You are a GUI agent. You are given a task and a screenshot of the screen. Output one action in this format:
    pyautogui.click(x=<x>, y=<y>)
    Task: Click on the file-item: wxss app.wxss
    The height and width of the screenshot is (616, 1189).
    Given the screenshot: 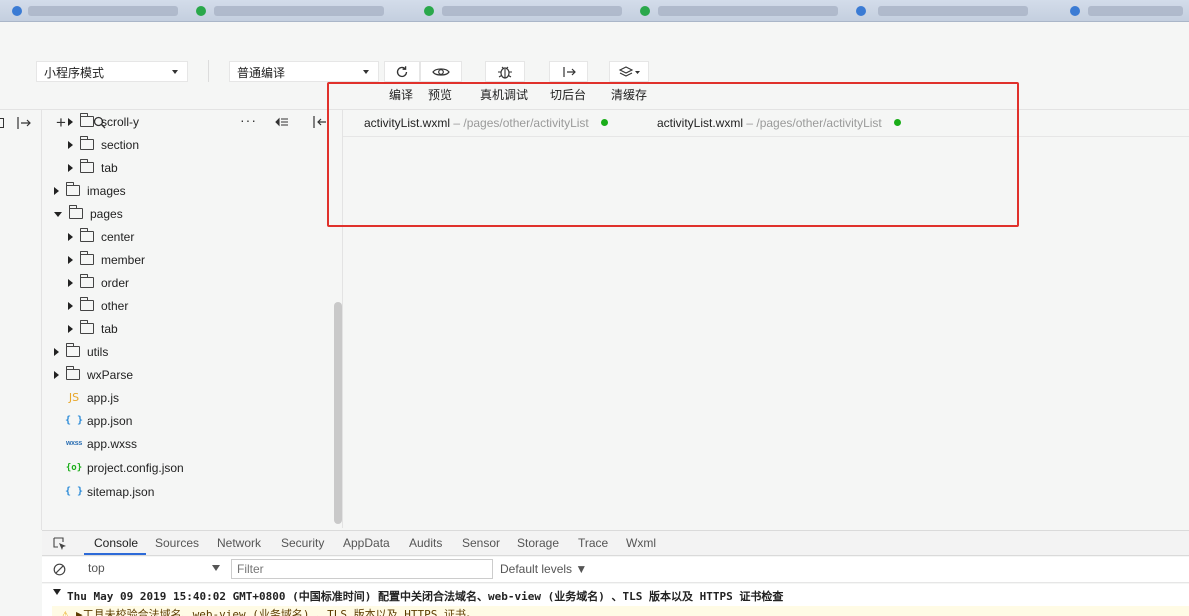 What is the action you would take?
    pyautogui.click(x=187, y=443)
    